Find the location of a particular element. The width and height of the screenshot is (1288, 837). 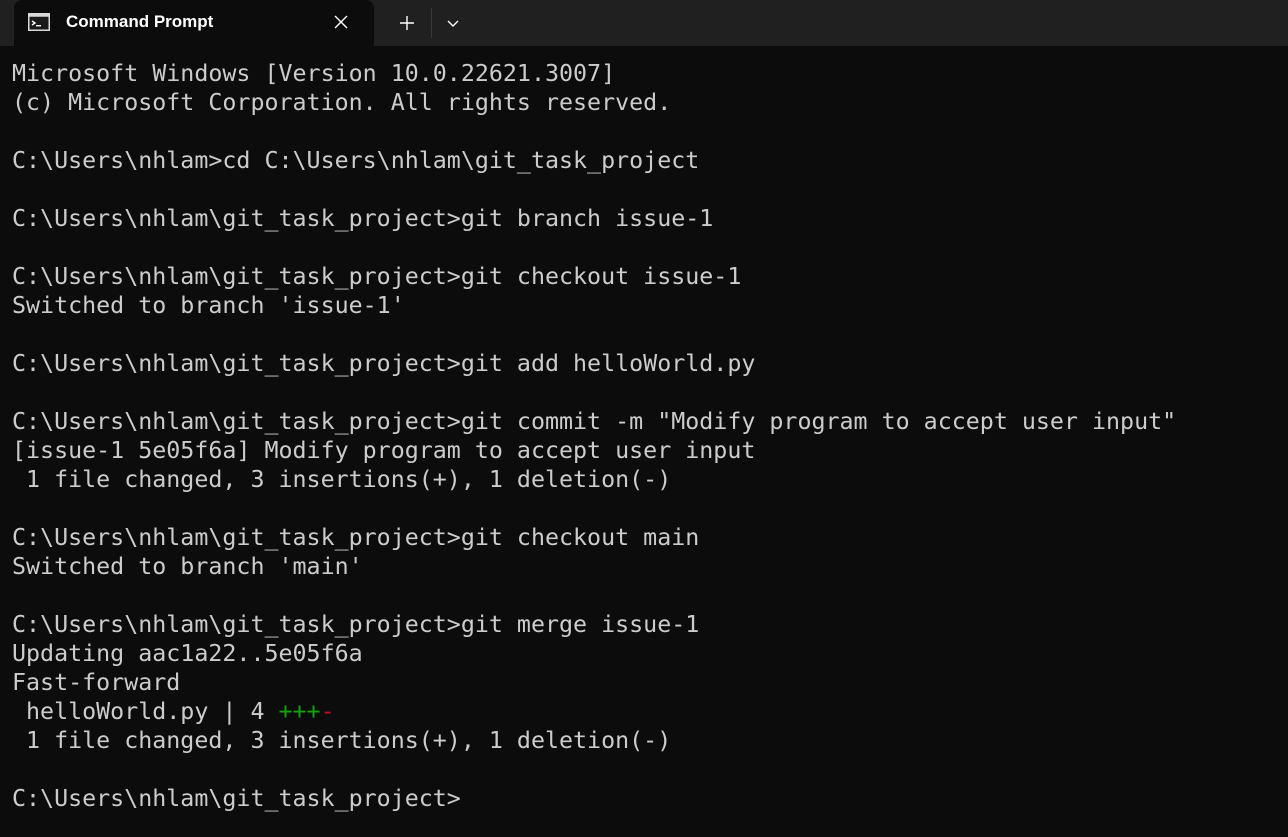

cmd-icon is located at coordinates (39, 22).